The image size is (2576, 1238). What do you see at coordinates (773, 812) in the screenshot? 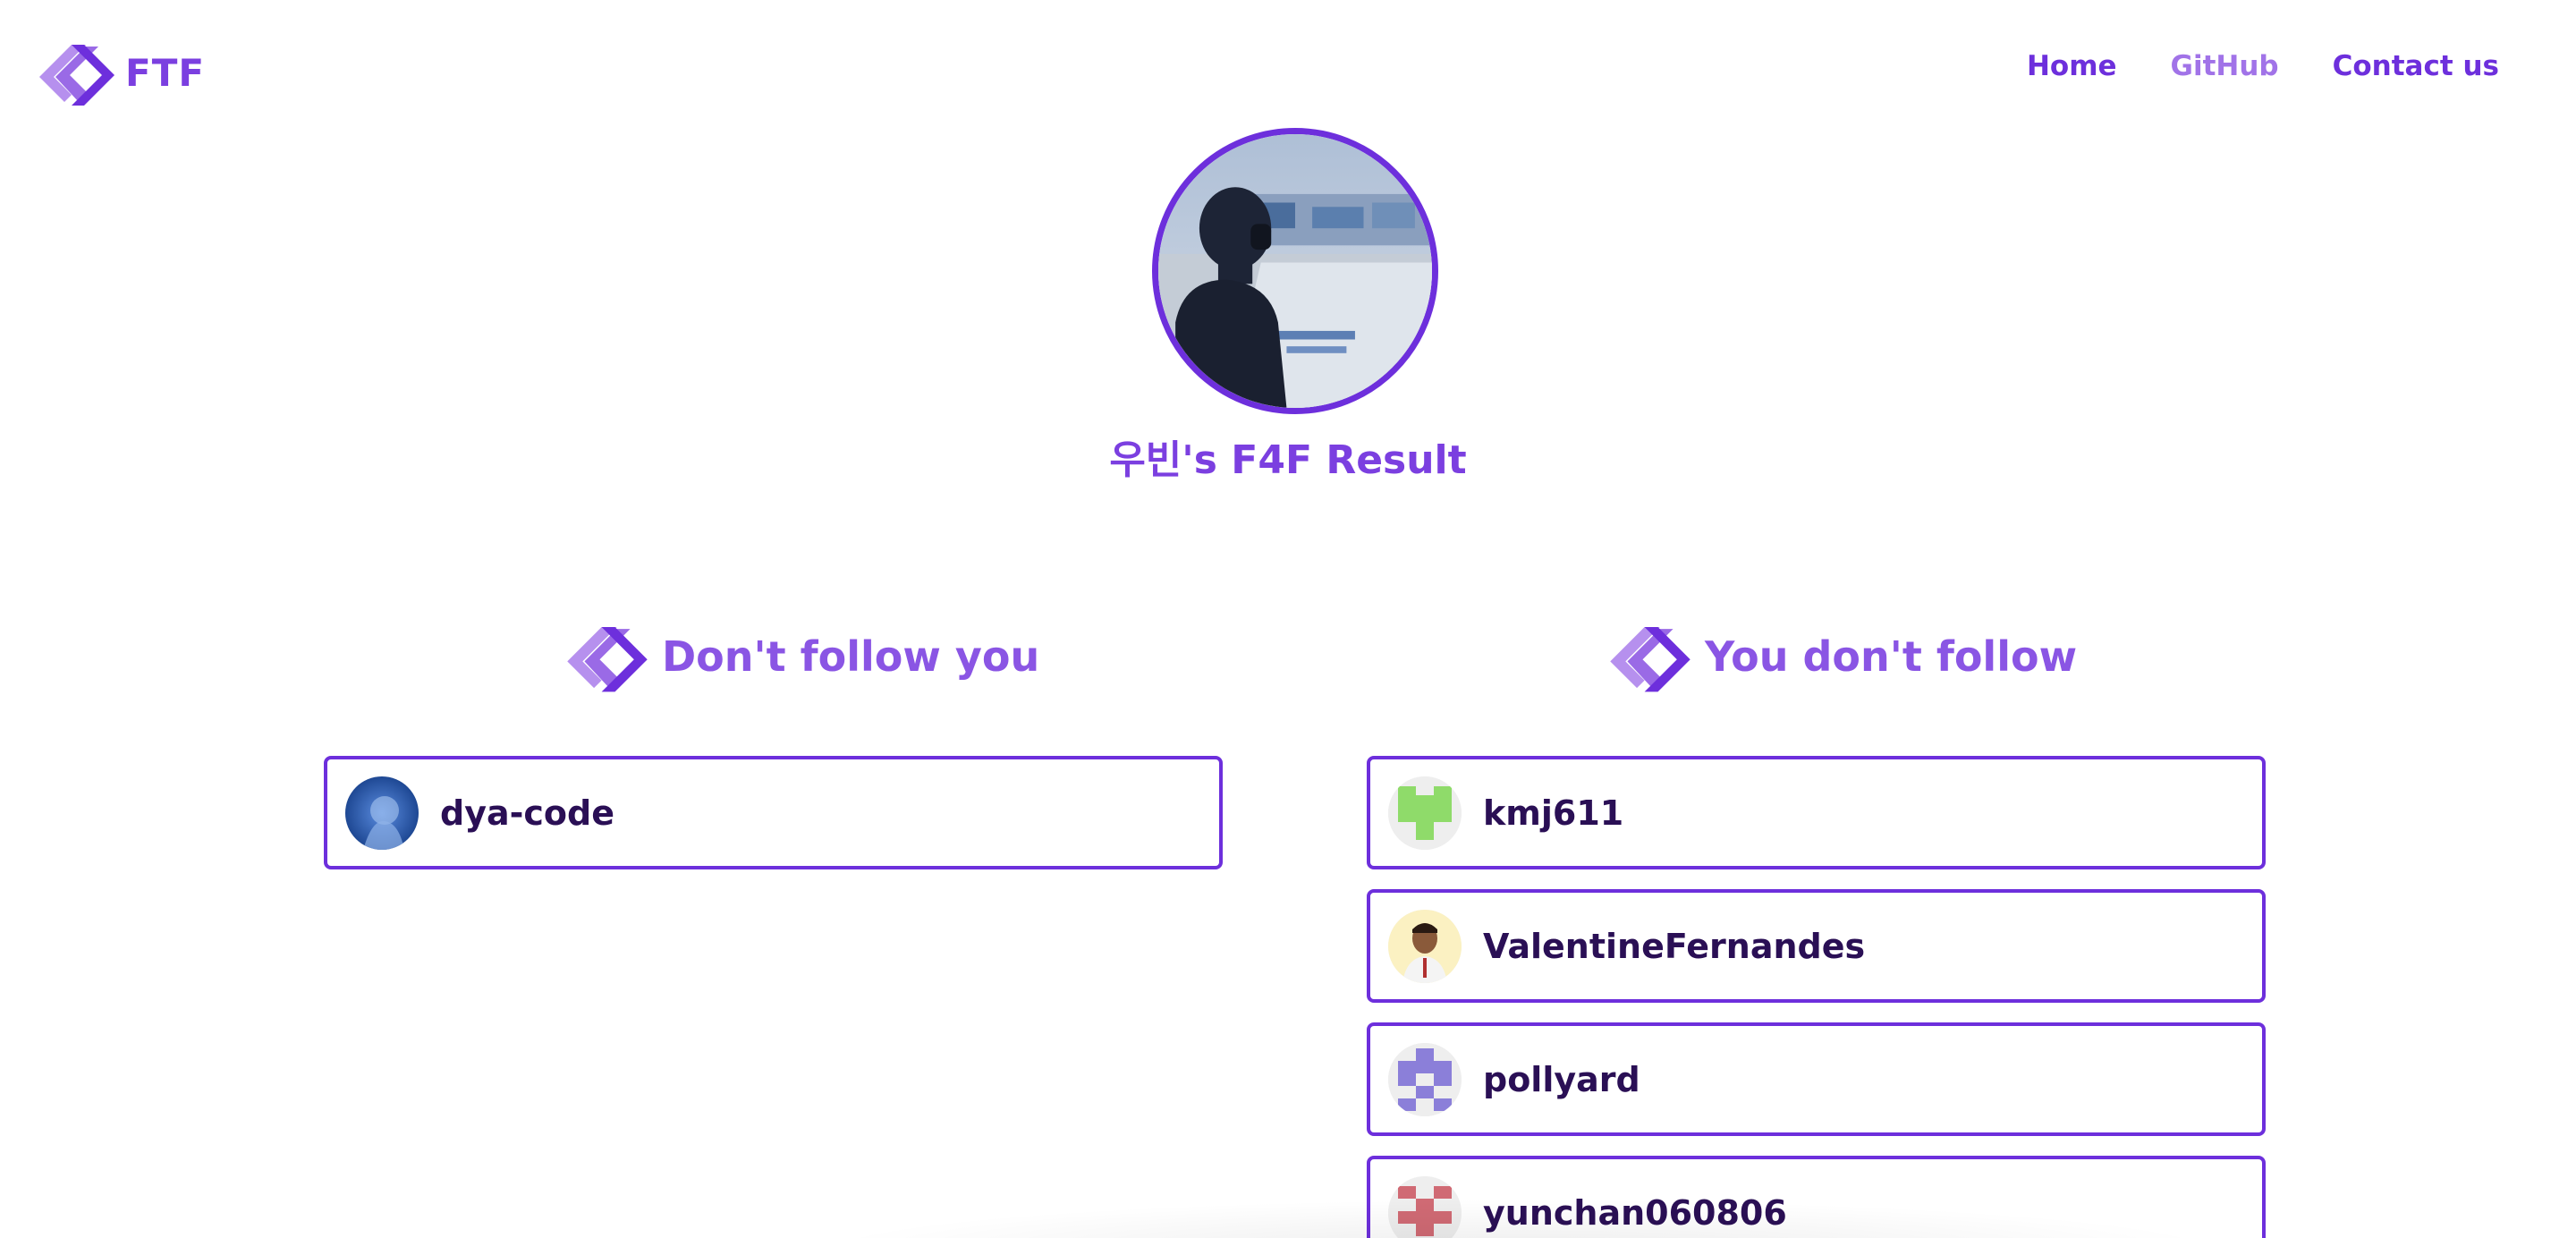
I see `user-card: dya-code` at bounding box center [773, 812].